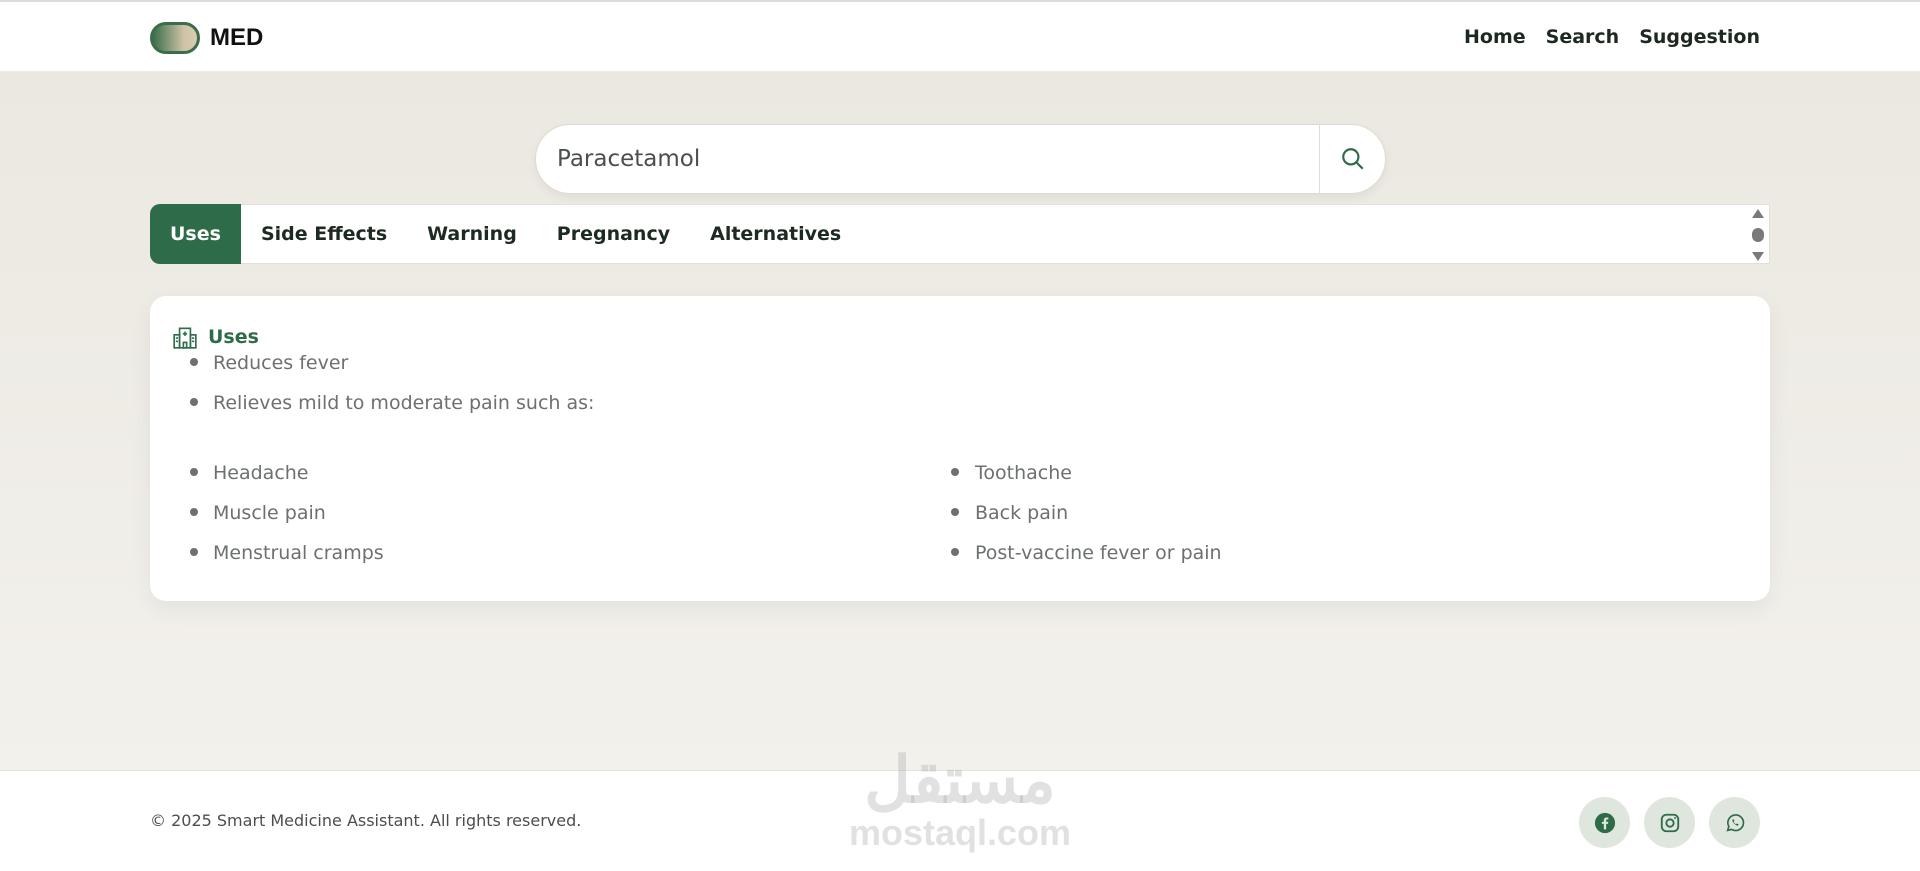 The width and height of the screenshot is (1920, 871). I want to click on search-icon, so click(1352, 159).